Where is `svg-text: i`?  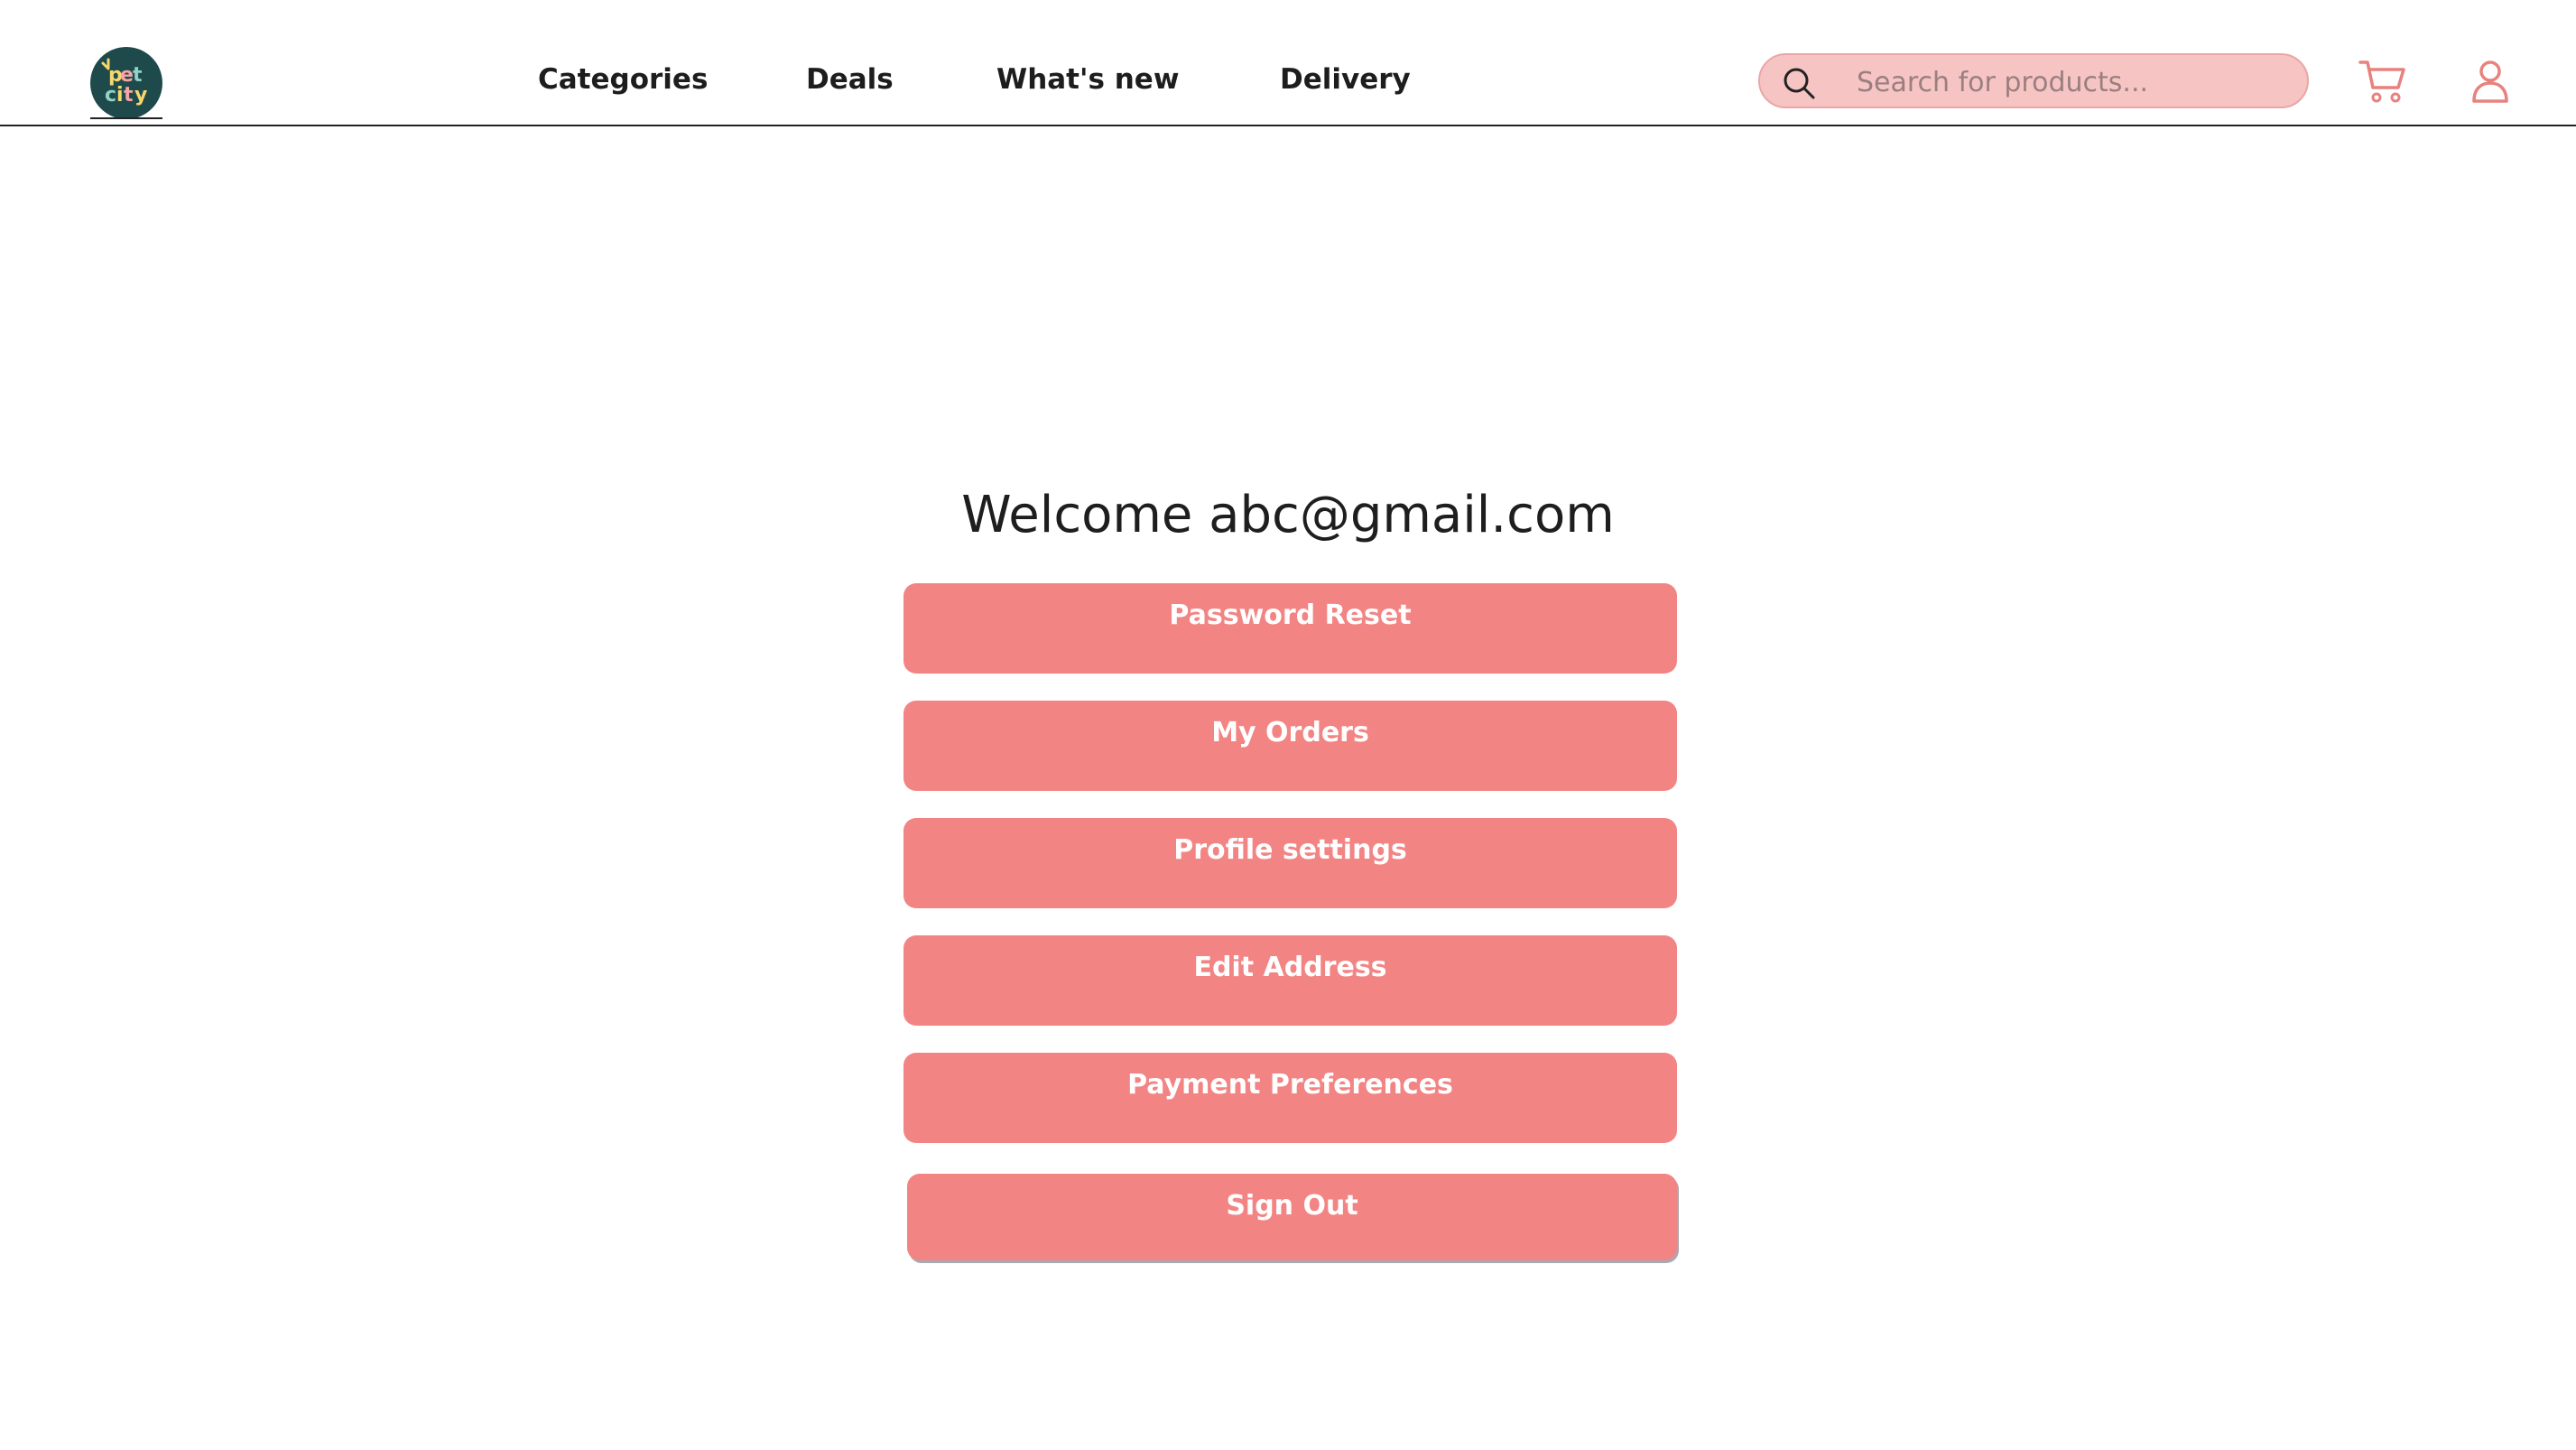 svg-text: i is located at coordinates (120, 95).